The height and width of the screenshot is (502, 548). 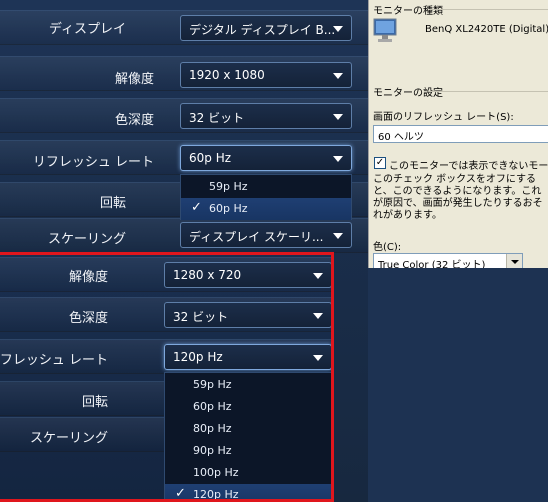 What do you see at coordinates (210, 158) in the screenshot?
I see `refresh-rate-dropdown-value: 60p Hz` at bounding box center [210, 158].